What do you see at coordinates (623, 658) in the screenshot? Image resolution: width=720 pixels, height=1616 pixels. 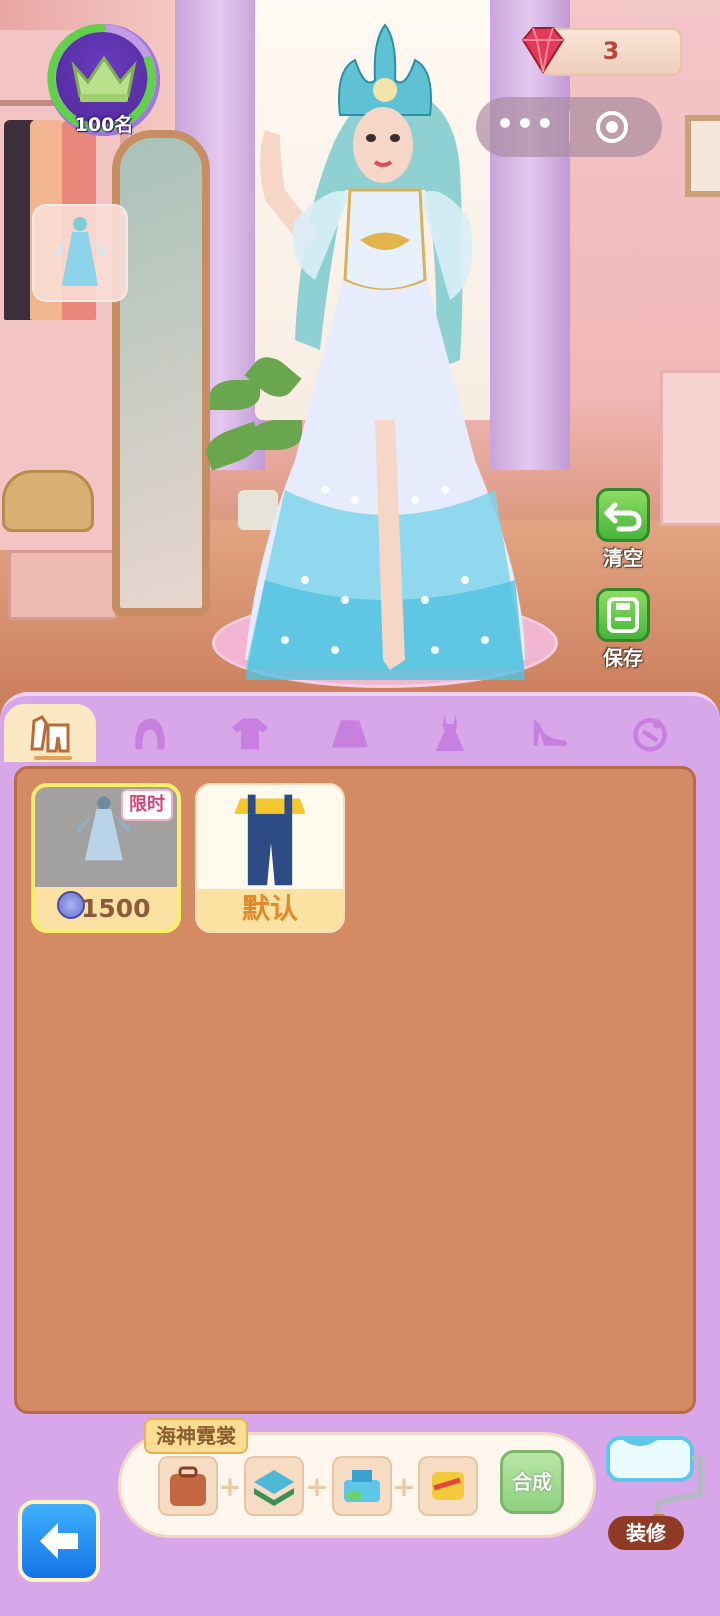 I see `save-label: 保存` at bounding box center [623, 658].